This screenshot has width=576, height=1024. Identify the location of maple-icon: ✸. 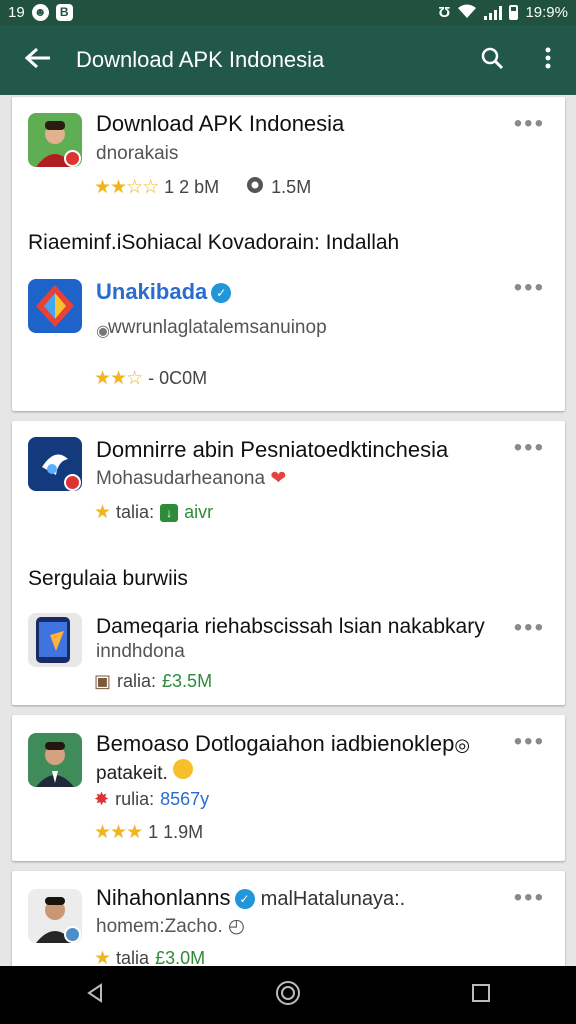
(102, 799).